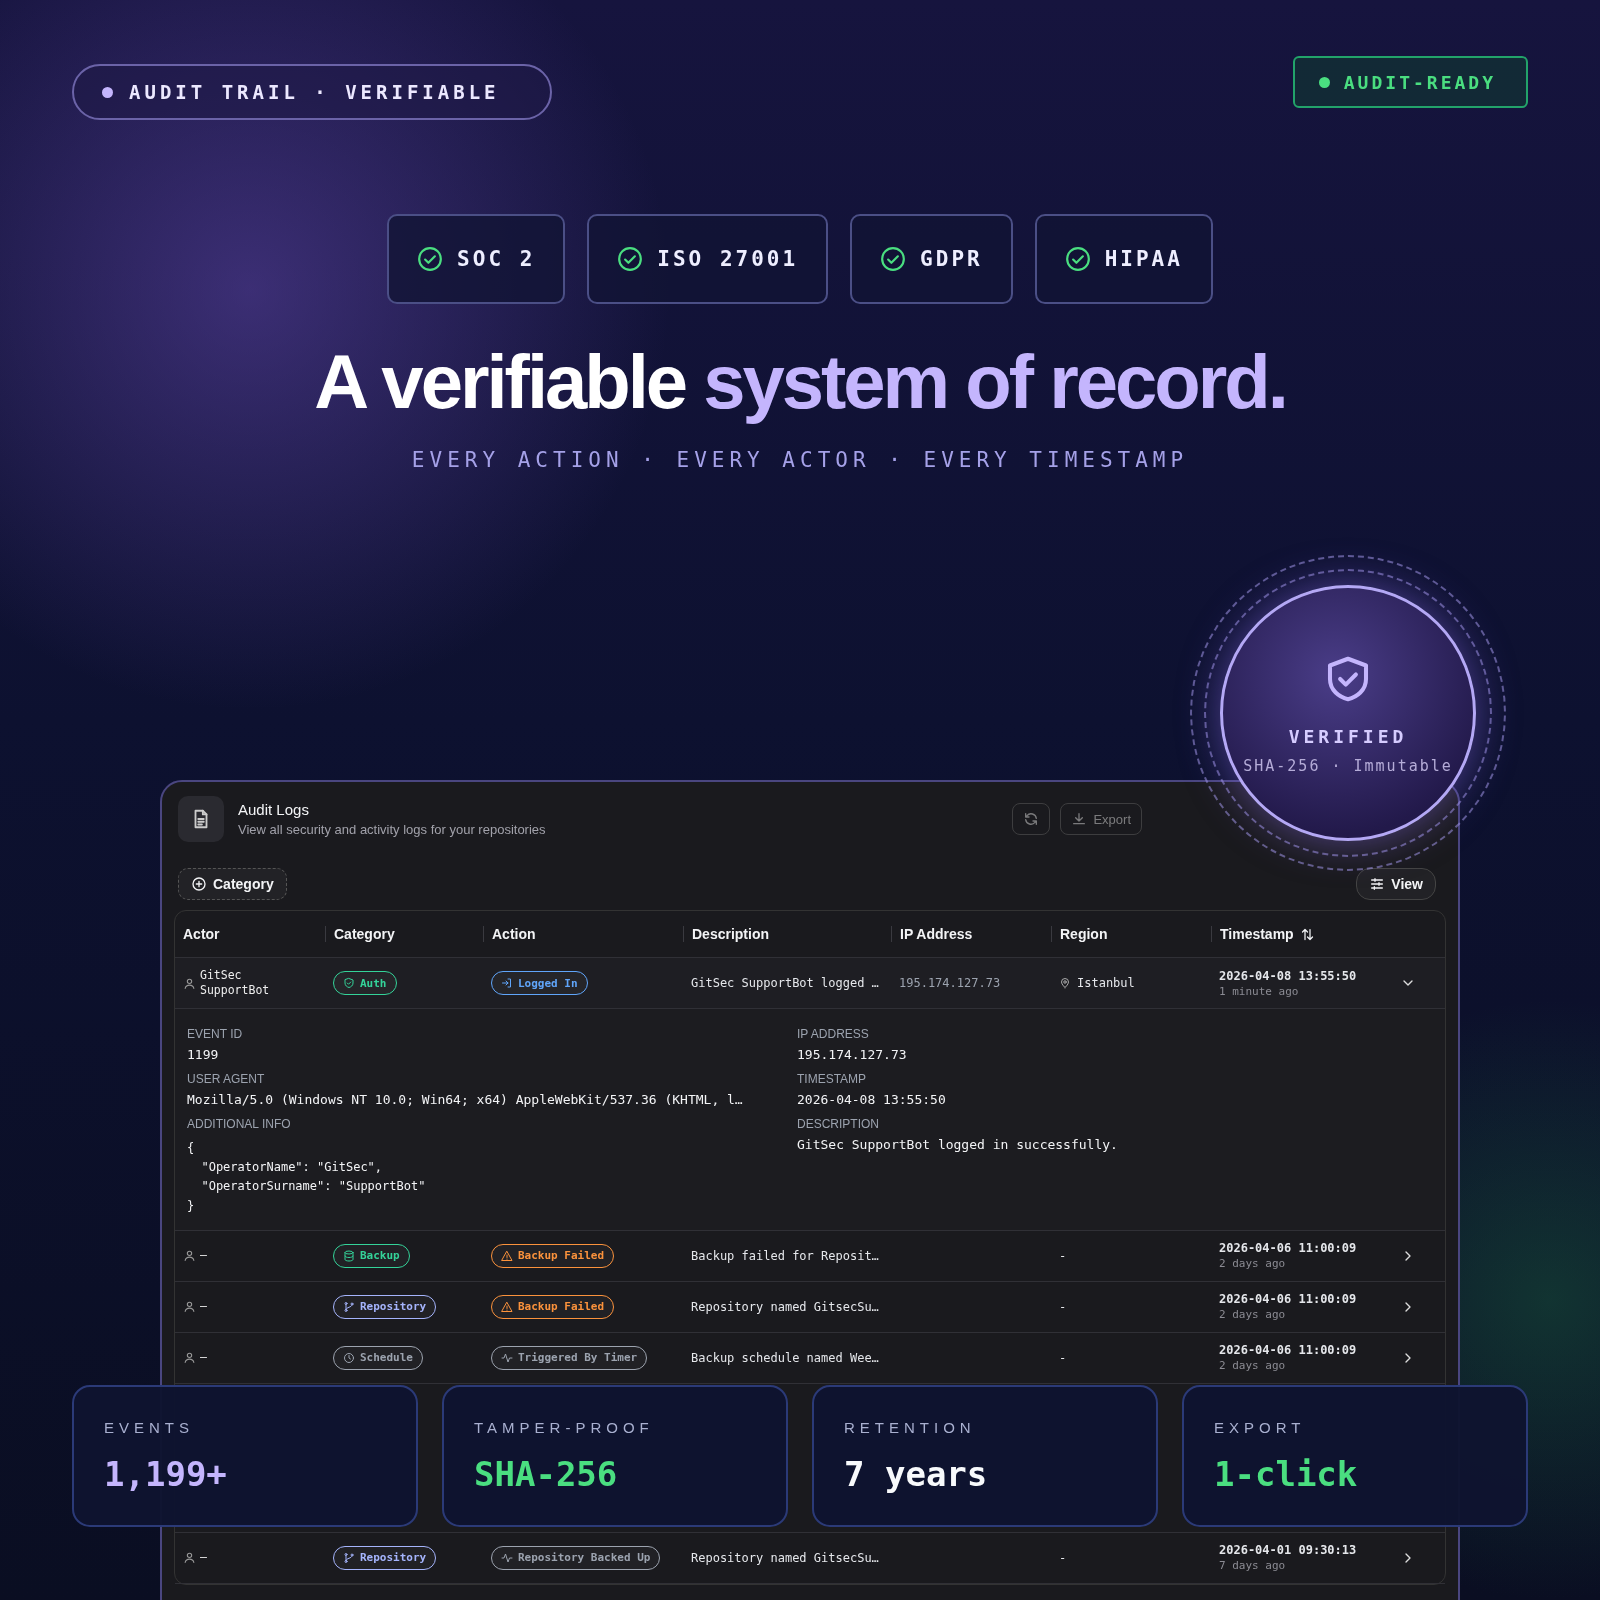  I want to click on panel-title: Audit Logs, so click(274, 809).